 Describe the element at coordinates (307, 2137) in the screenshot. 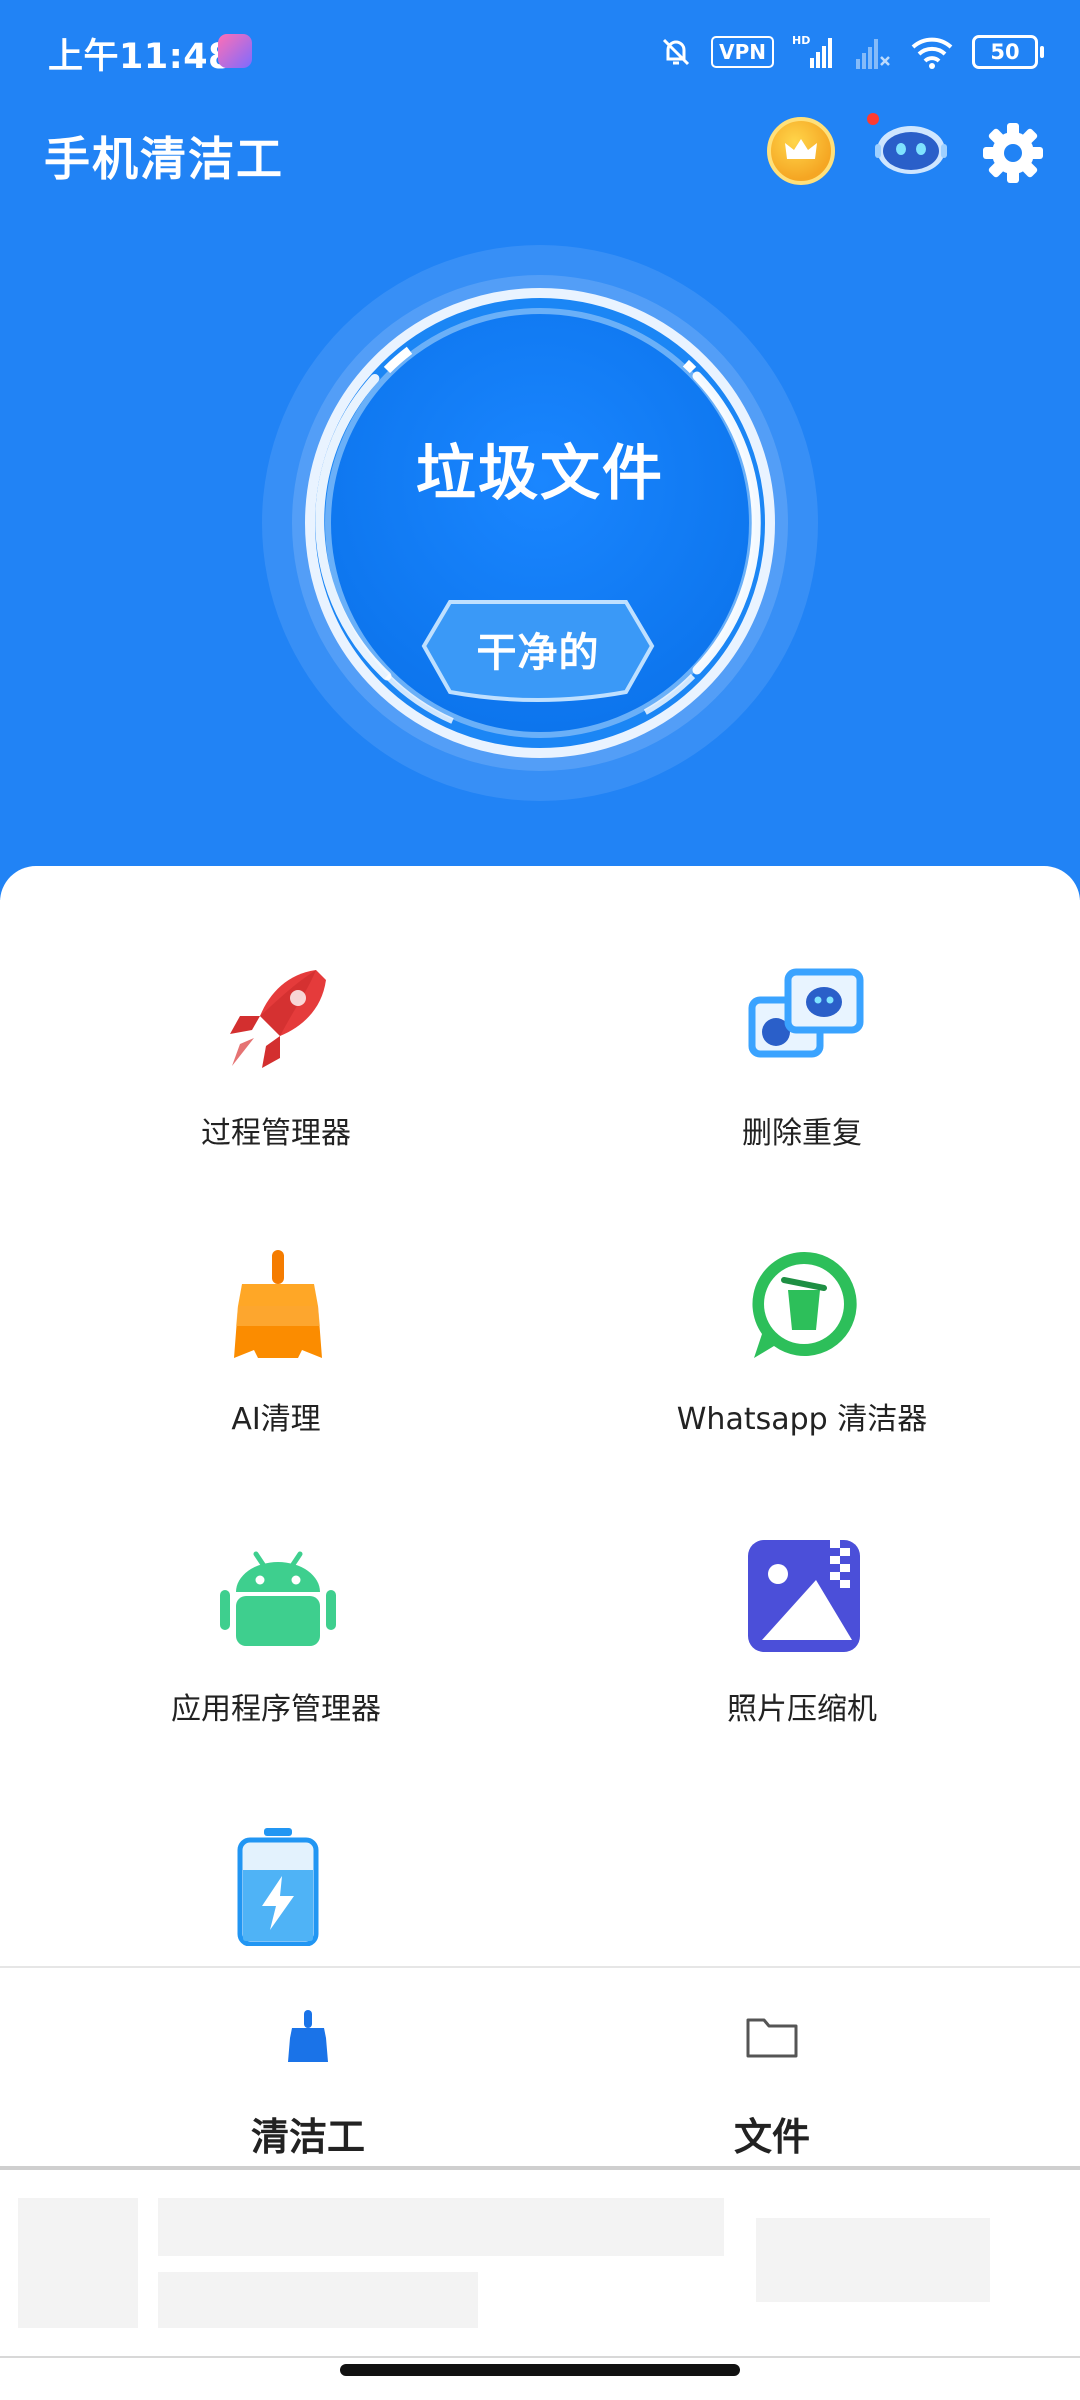

I see `nav-label: 清洁工` at that location.